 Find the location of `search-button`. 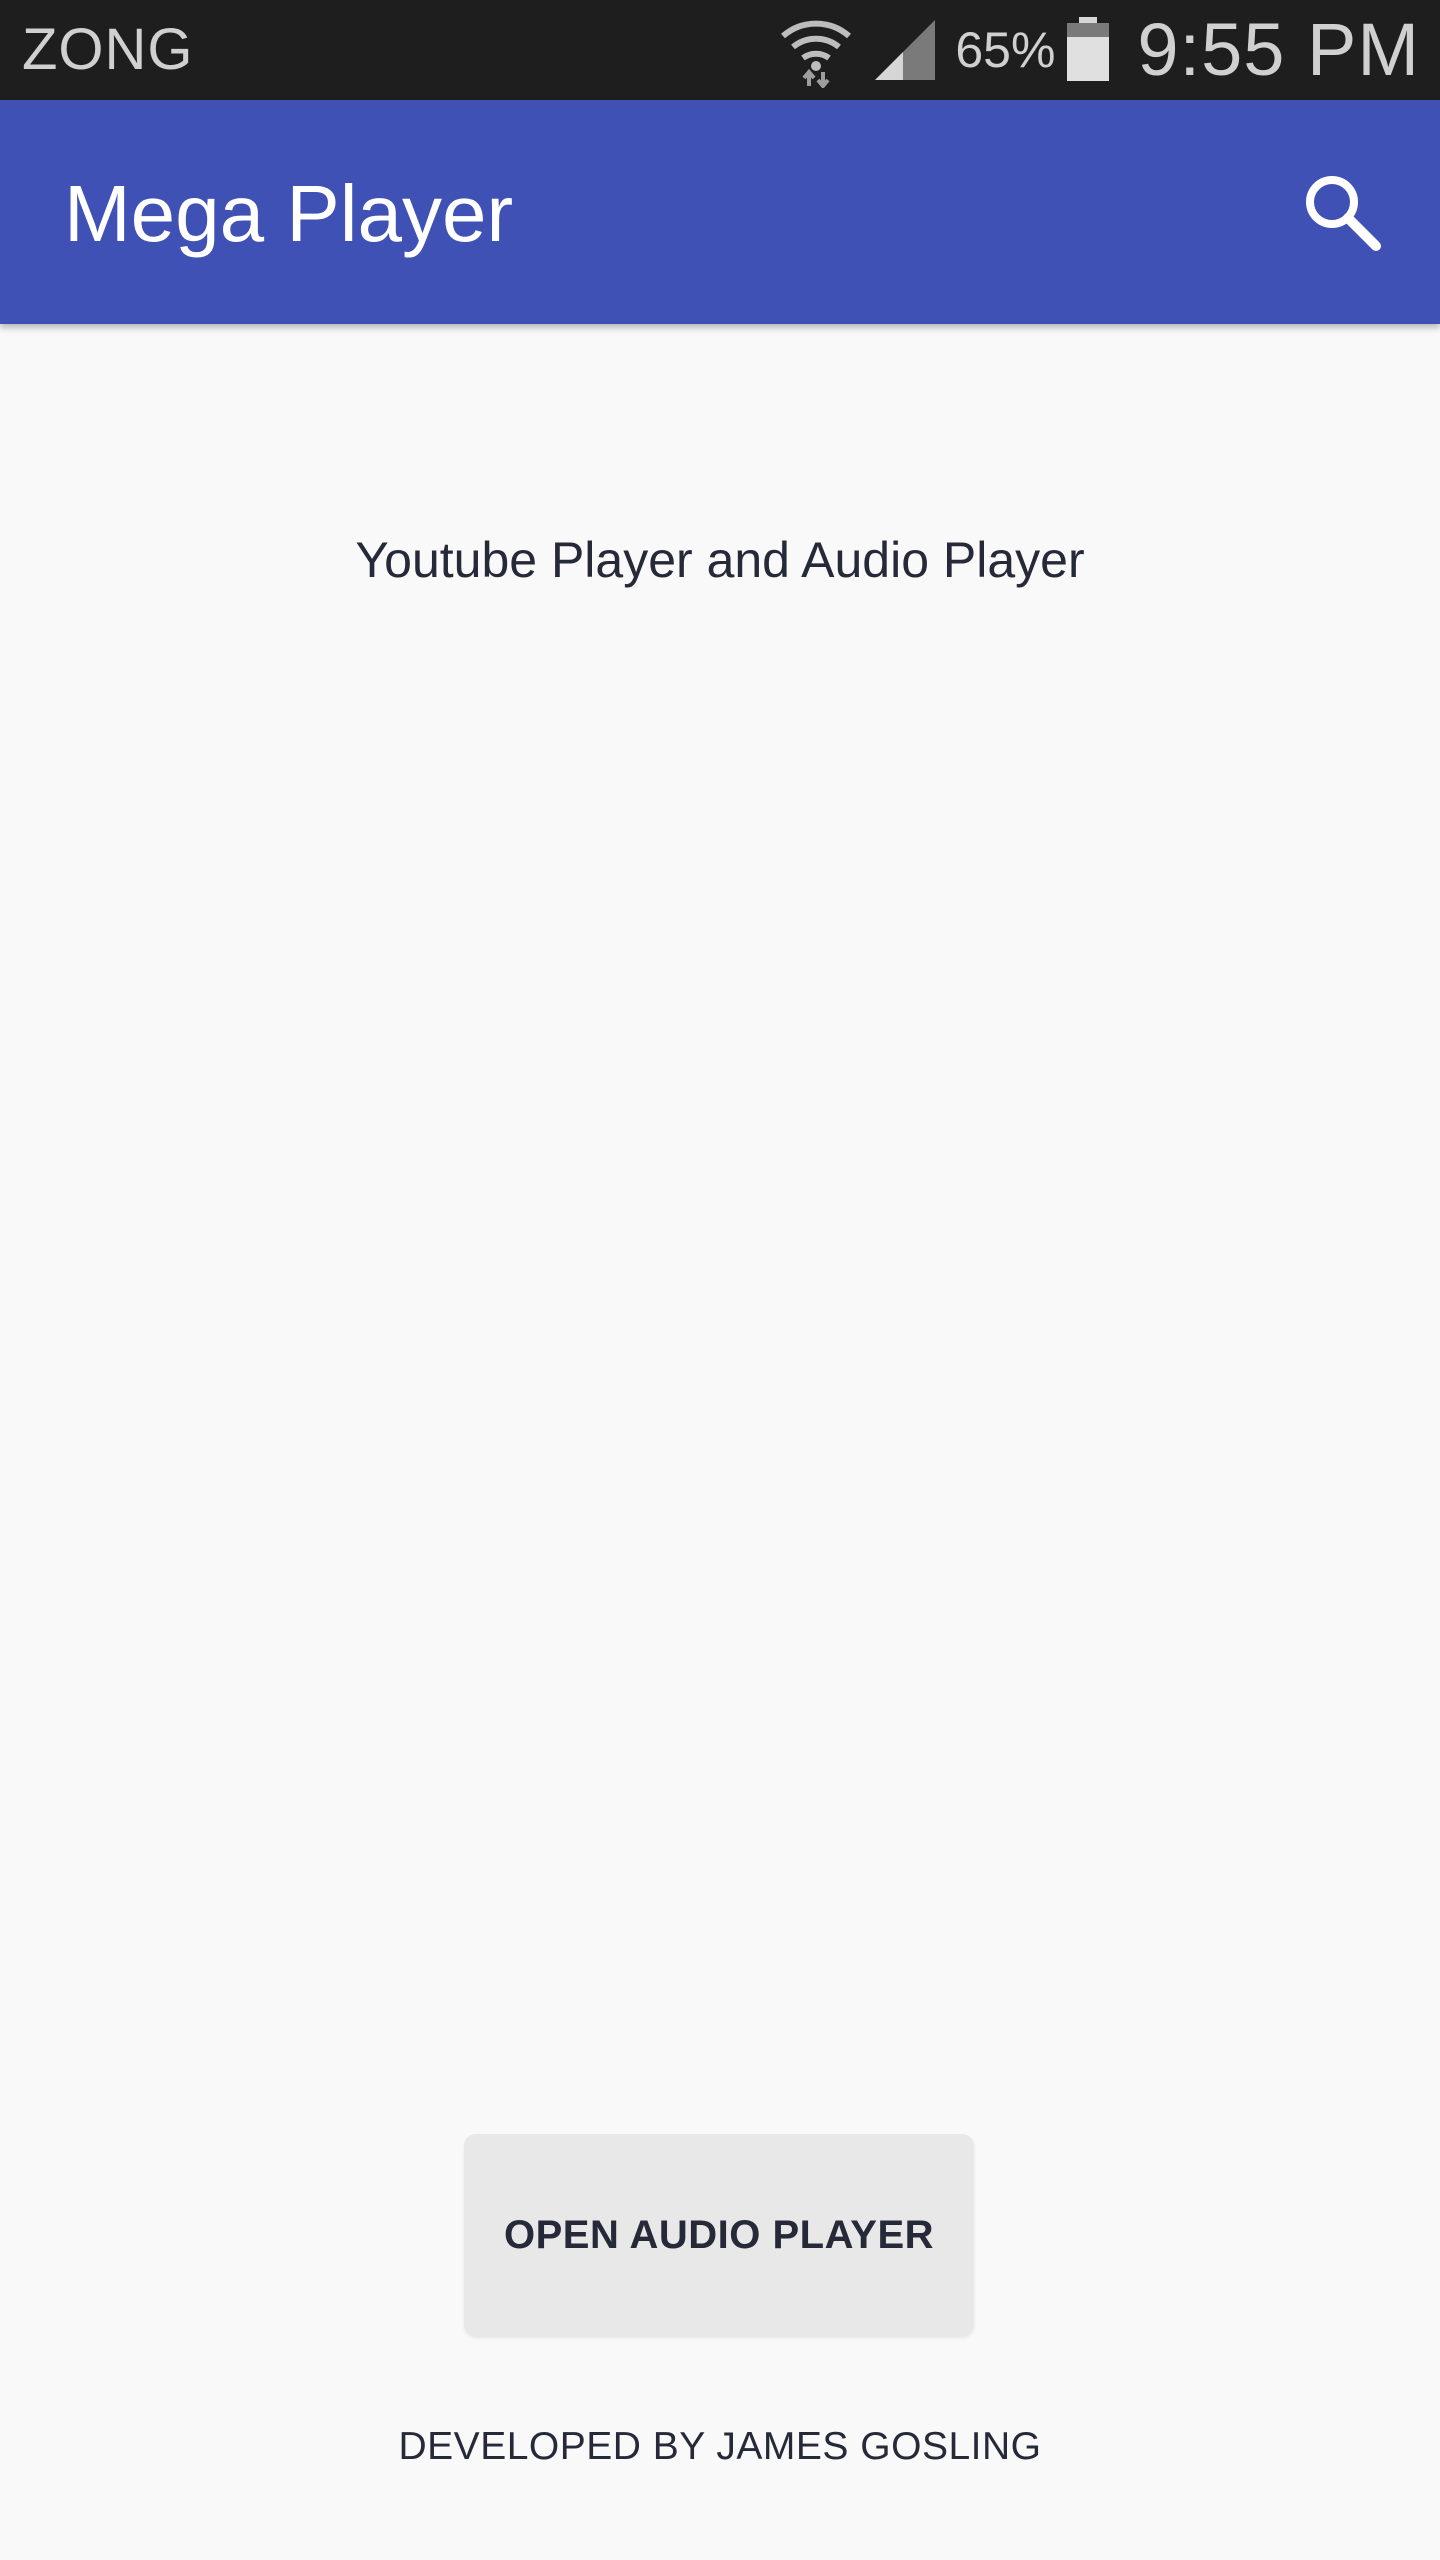

search-button is located at coordinates (1342, 212).